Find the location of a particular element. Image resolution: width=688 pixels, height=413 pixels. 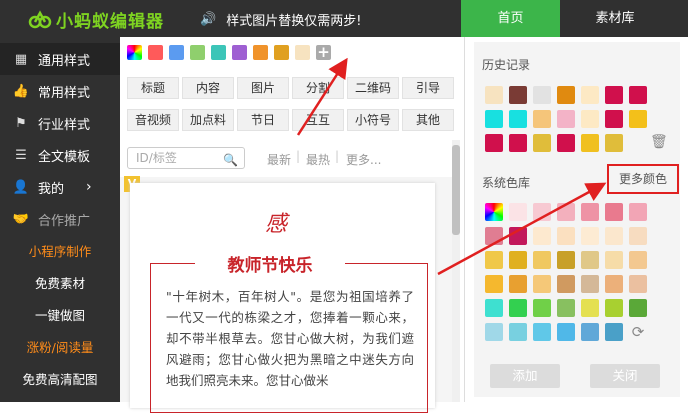

notice-bar: 🔊 样式图片替换仅需两步! is located at coordinates (280, 19).